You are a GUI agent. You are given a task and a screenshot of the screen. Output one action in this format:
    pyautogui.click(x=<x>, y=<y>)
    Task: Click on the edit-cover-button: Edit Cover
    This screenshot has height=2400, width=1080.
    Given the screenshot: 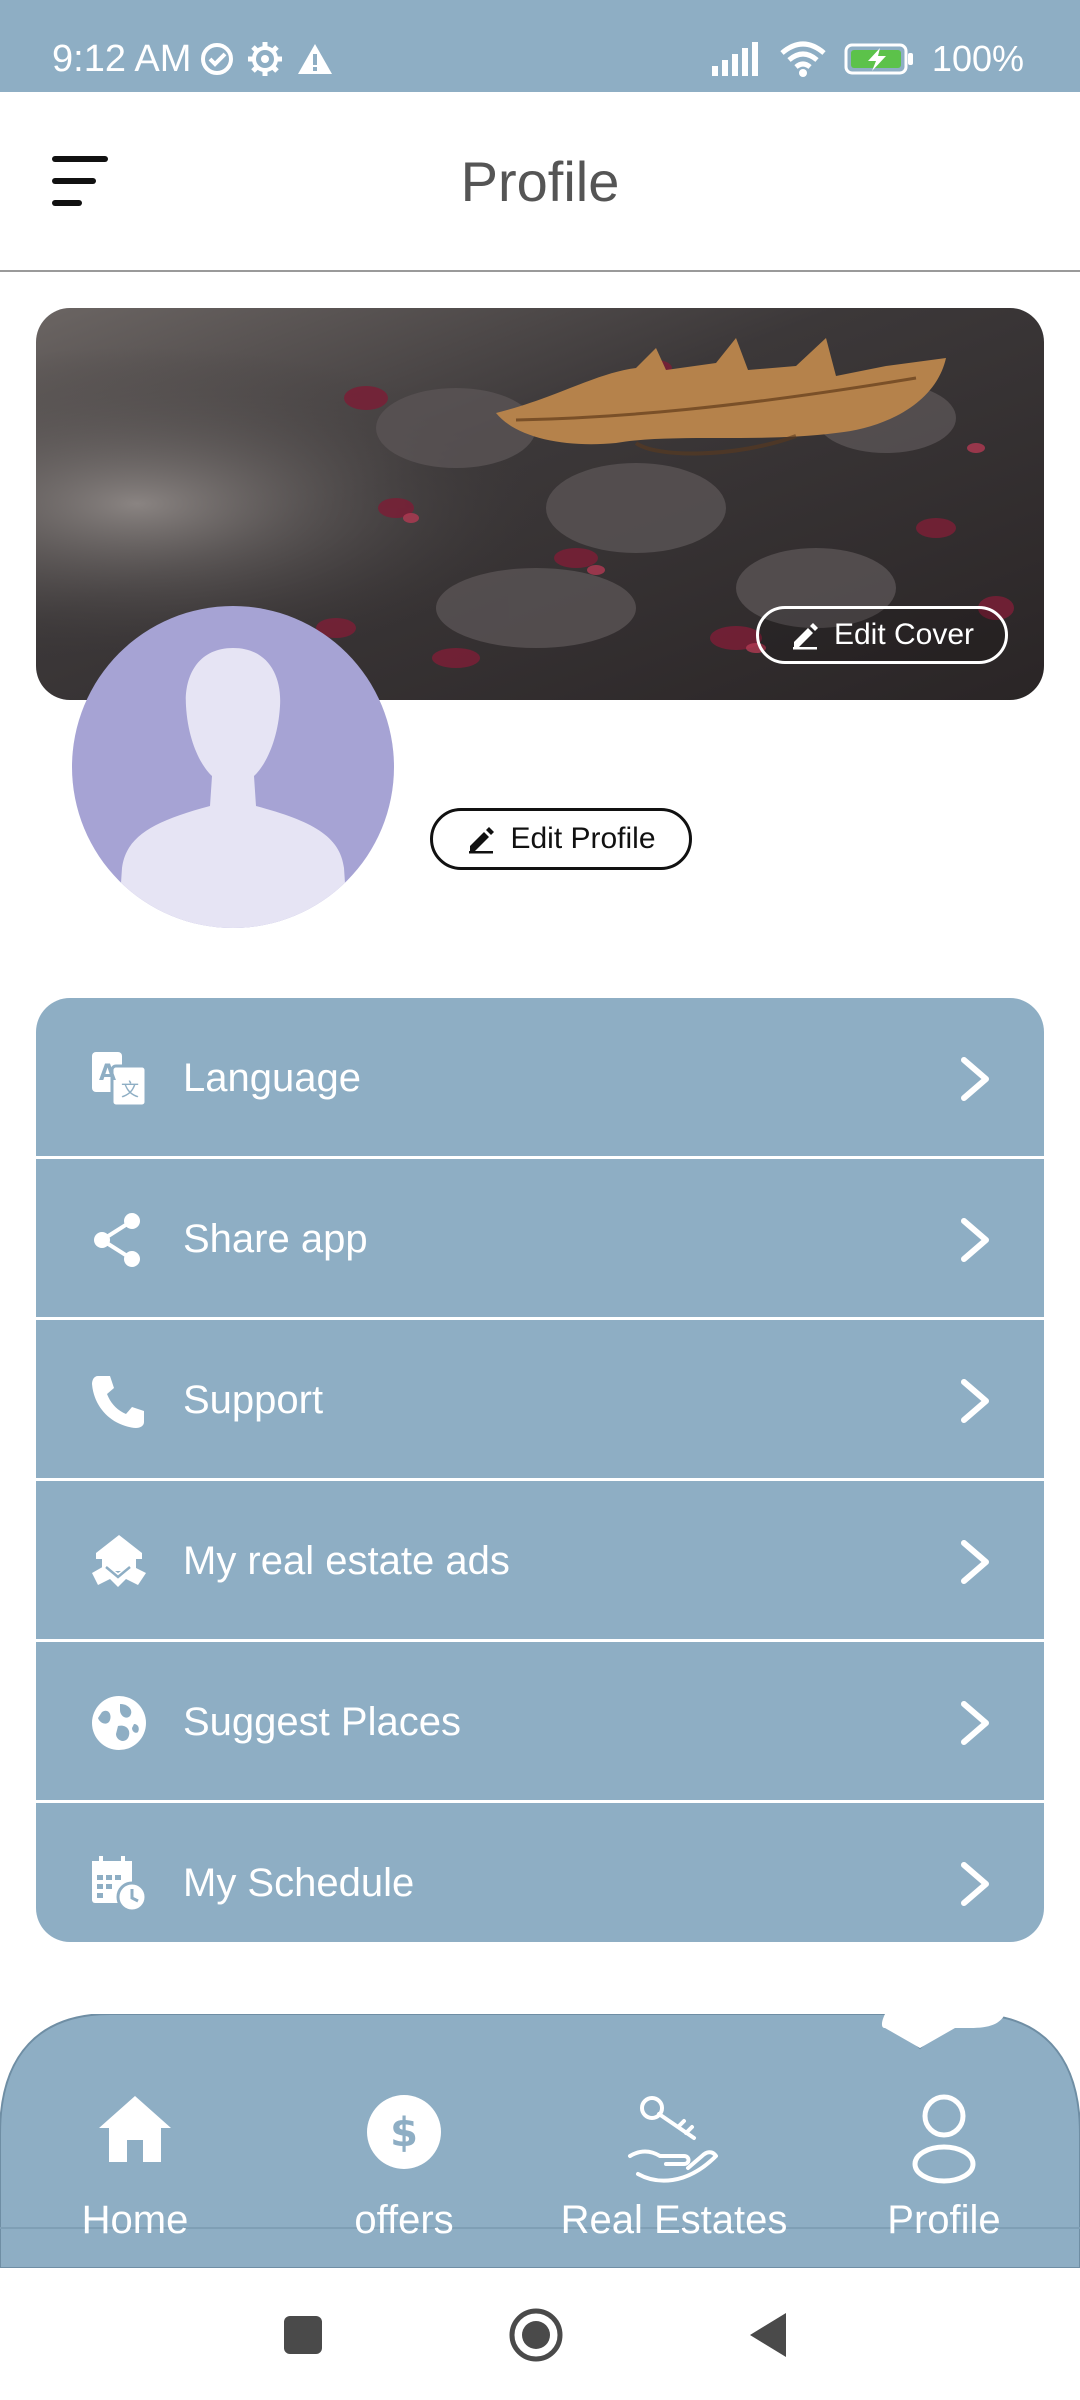 What is the action you would take?
    pyautogui.click(x=882, y=635)
    